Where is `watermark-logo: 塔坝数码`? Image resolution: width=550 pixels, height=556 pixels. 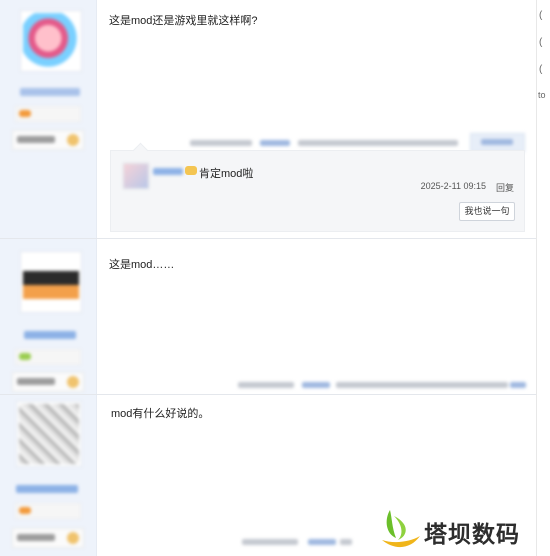
watermark-logo: 塔坝数码 is located at coordinates (463, 529).